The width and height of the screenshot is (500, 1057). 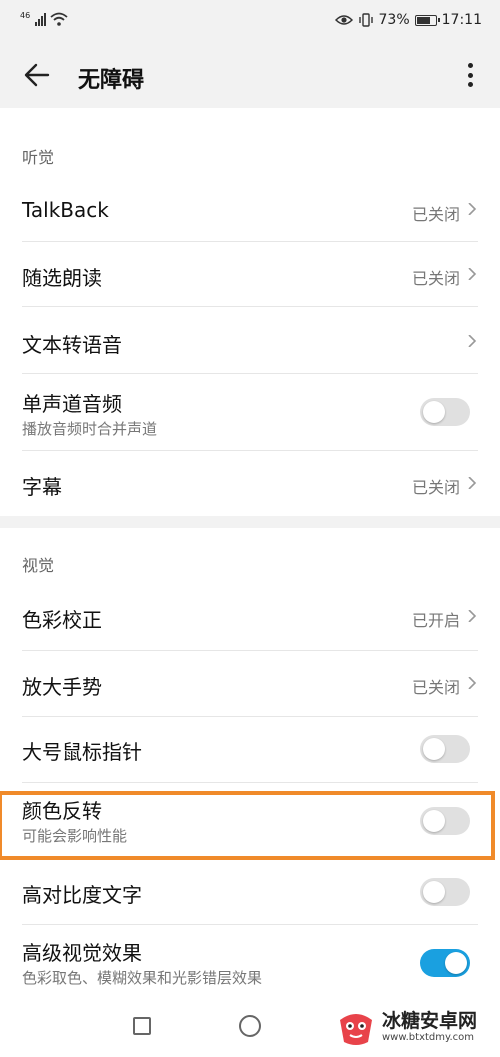 What do you see at coordinates (250, 75) in the screenshot?
I see `app-bar: 无障碍` at bounding box center [250, 75].